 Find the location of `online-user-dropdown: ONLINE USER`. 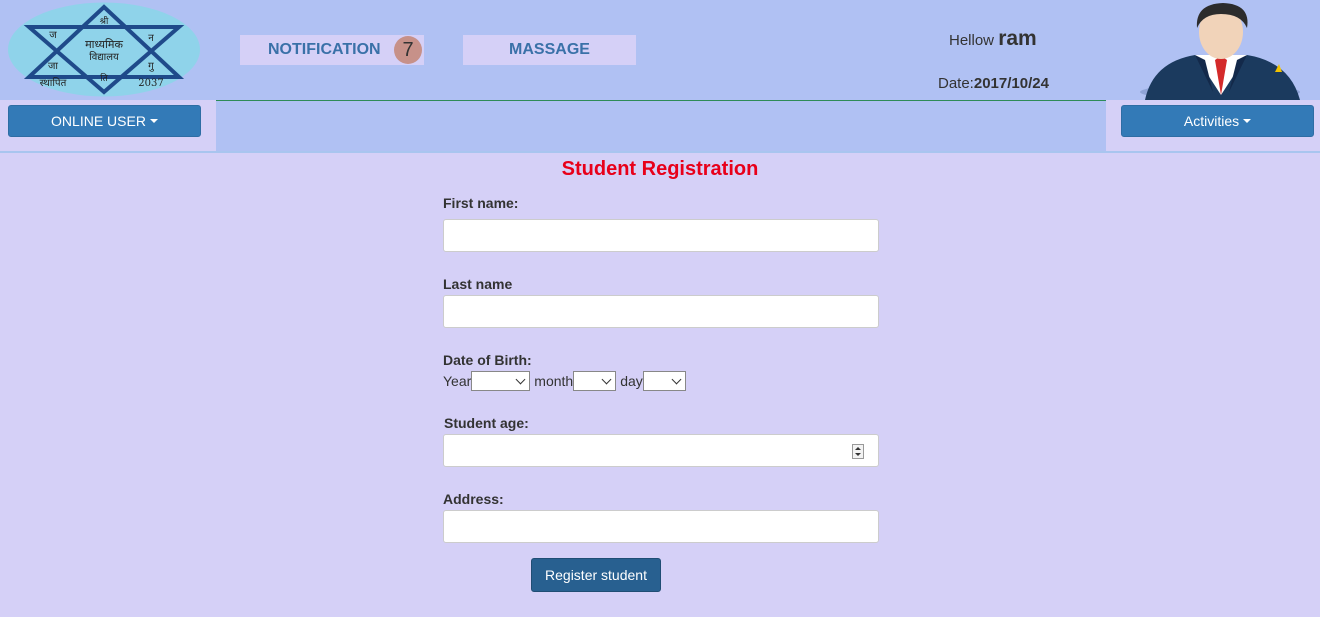

online-user-dropdown: ONLINE USER is located at coordinates (104, 121).